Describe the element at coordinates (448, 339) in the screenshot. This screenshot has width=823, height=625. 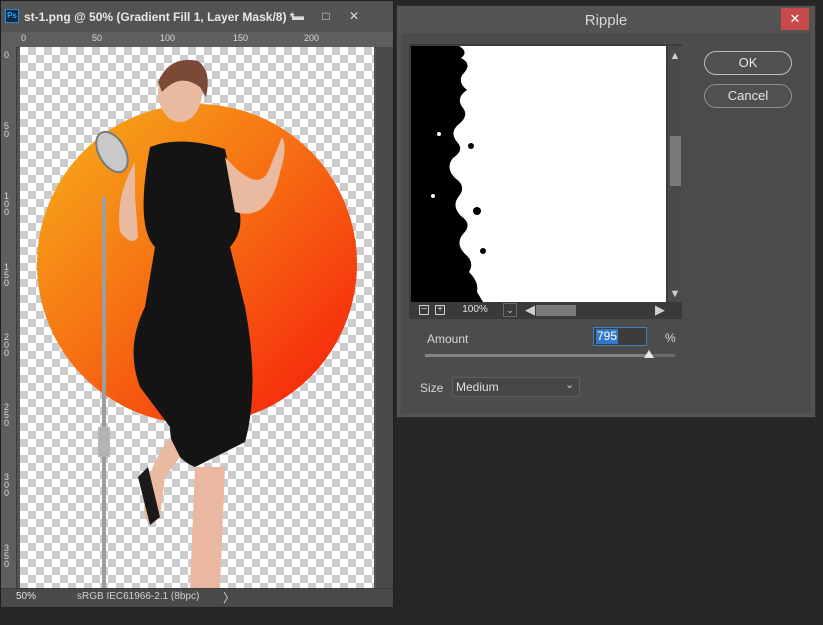
I see `amount-label: Amount` at that location.